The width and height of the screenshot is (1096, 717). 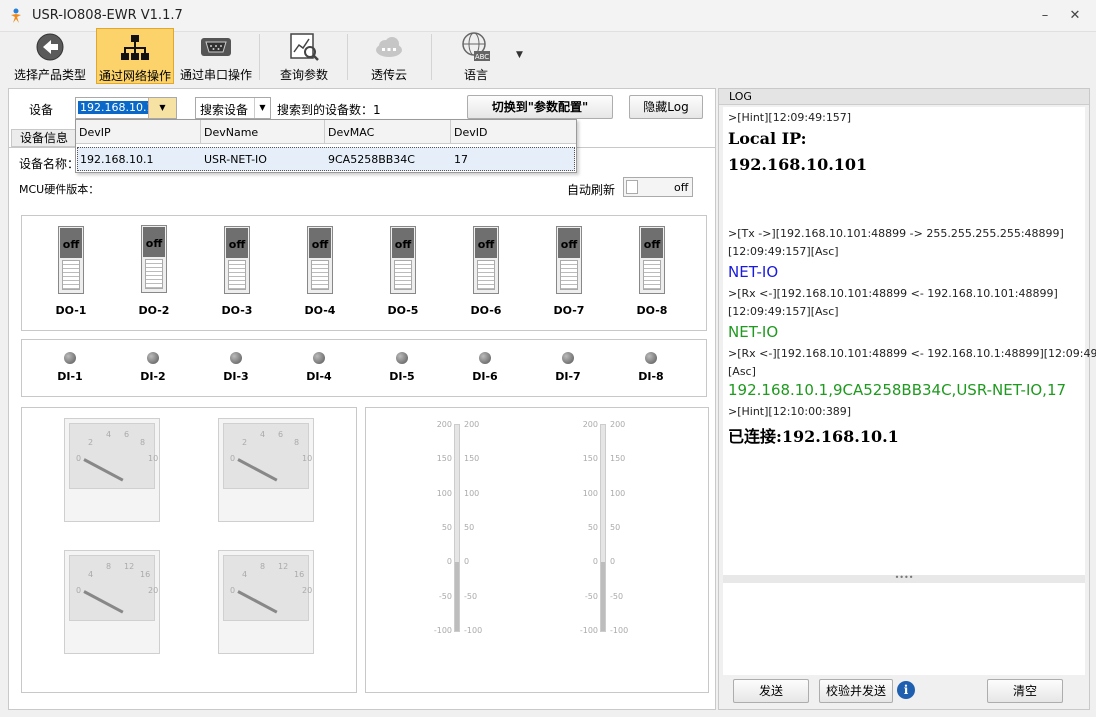 I want to click on cloud-icon, so click(x=389, y=47).